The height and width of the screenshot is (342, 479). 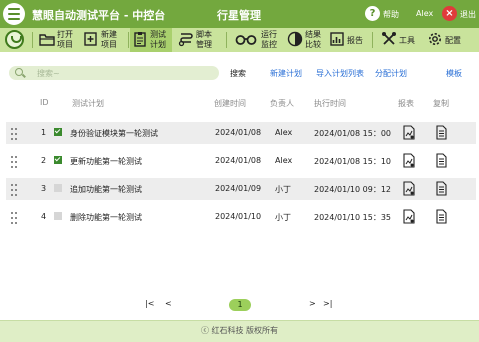 I want to click on toolbar-label: 打开 项目, so click(x=65, y=39).